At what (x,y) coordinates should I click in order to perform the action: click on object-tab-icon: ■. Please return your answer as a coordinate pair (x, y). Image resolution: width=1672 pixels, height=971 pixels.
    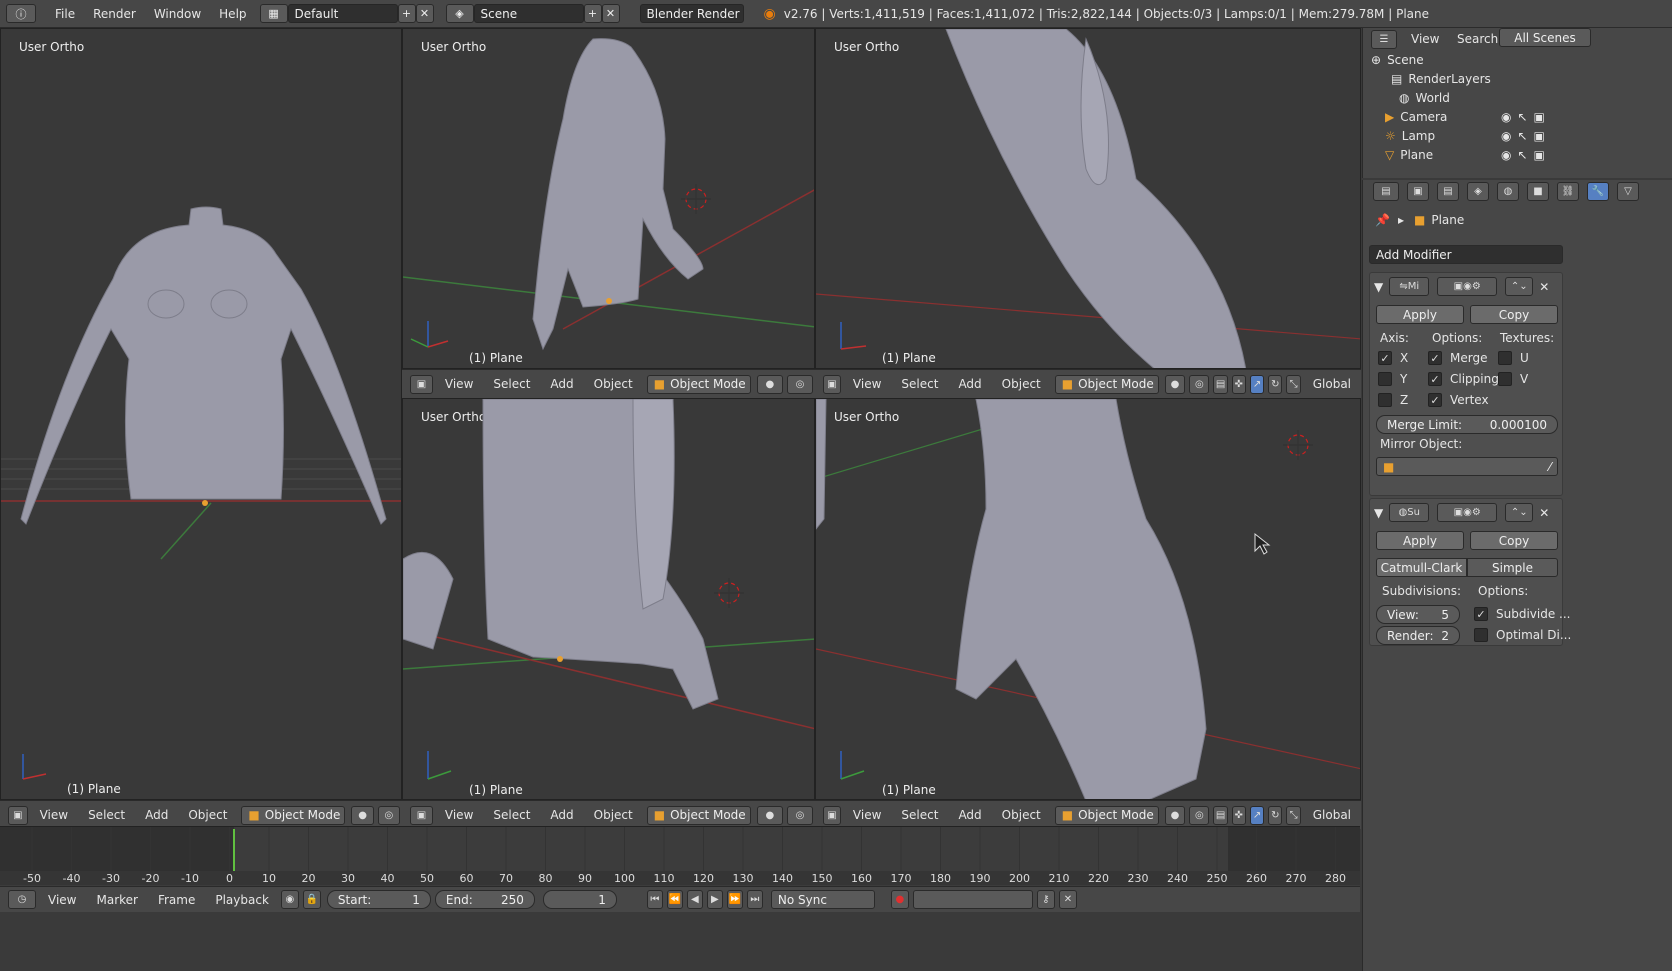
    Looking at the image, I should click on (1538, 191).